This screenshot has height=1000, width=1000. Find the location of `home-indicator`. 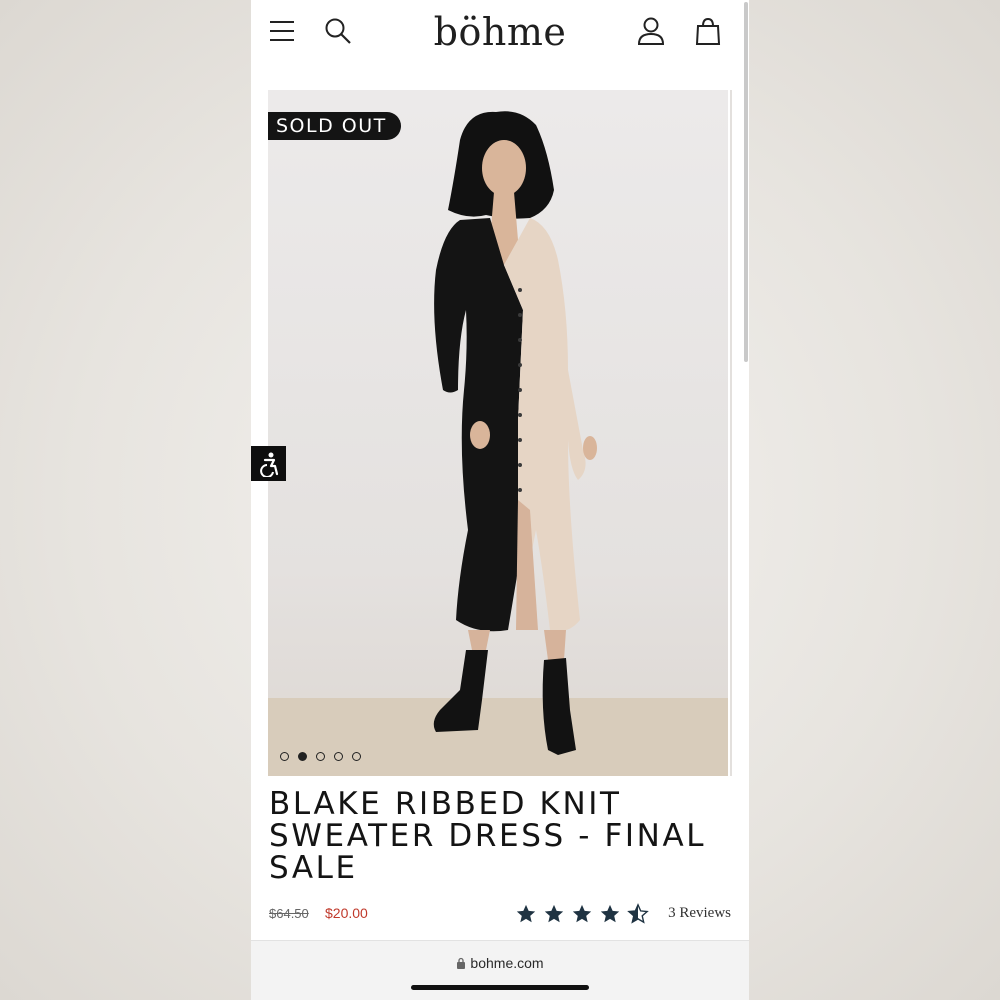

home-indicator is located at coordinates (500, 987).